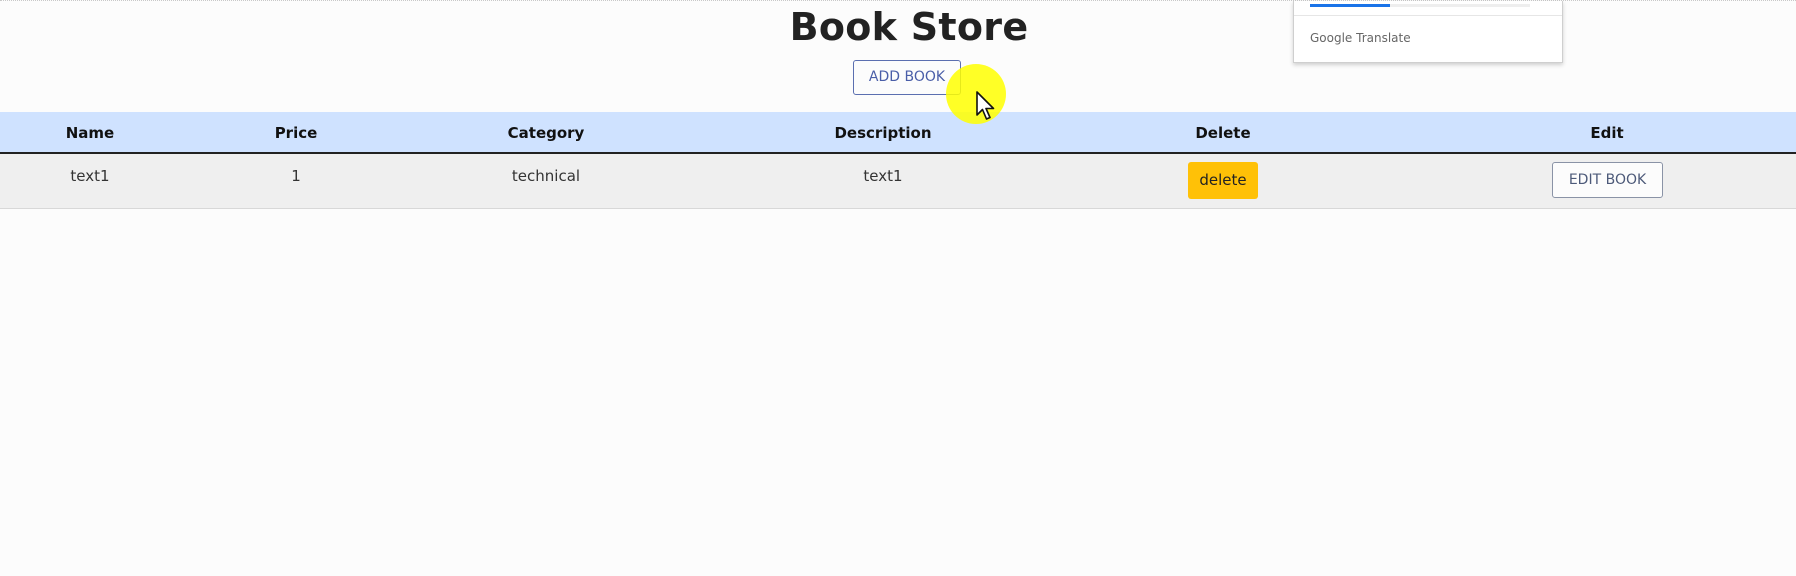 Image resolution: width=1796 pixels, height=576 pixels. I want to click on cell-price: 1, so click(296, 176).